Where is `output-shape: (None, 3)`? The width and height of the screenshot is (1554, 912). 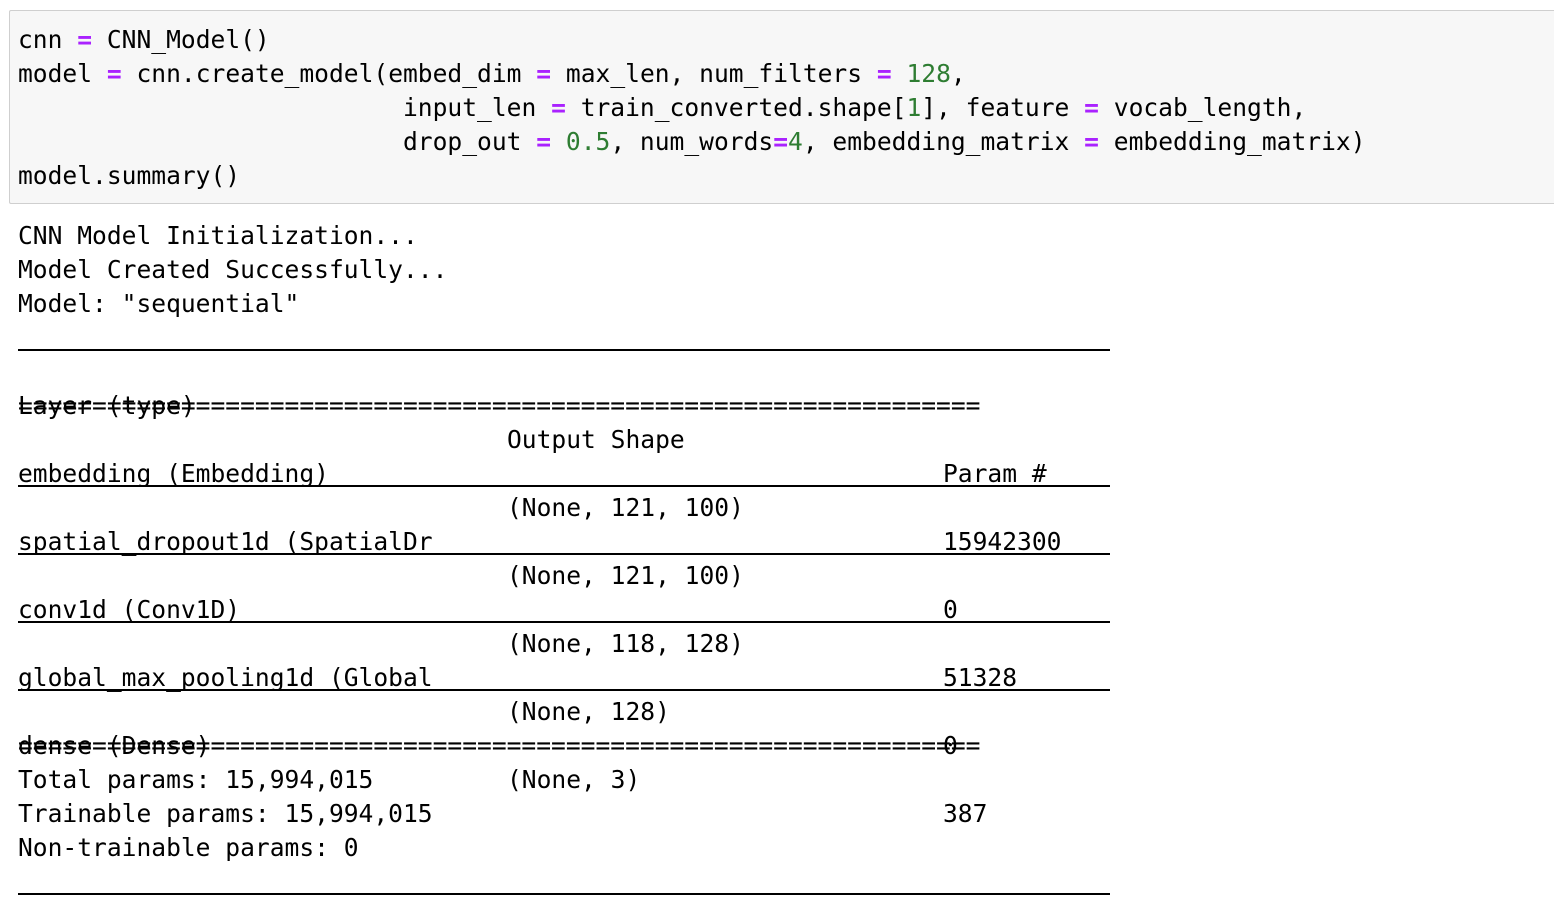
output-shape: (None, 3) is located at coordinates (574, 779).